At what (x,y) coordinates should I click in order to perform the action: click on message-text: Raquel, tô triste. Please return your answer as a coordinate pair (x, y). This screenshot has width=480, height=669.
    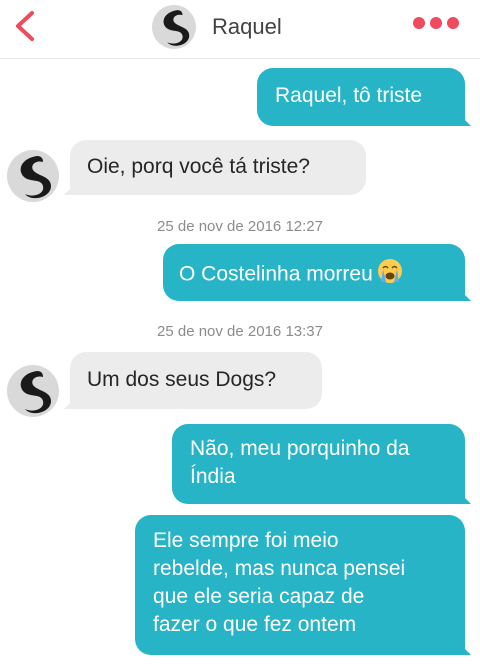
    Looking at the image, I should click on (349, 95).